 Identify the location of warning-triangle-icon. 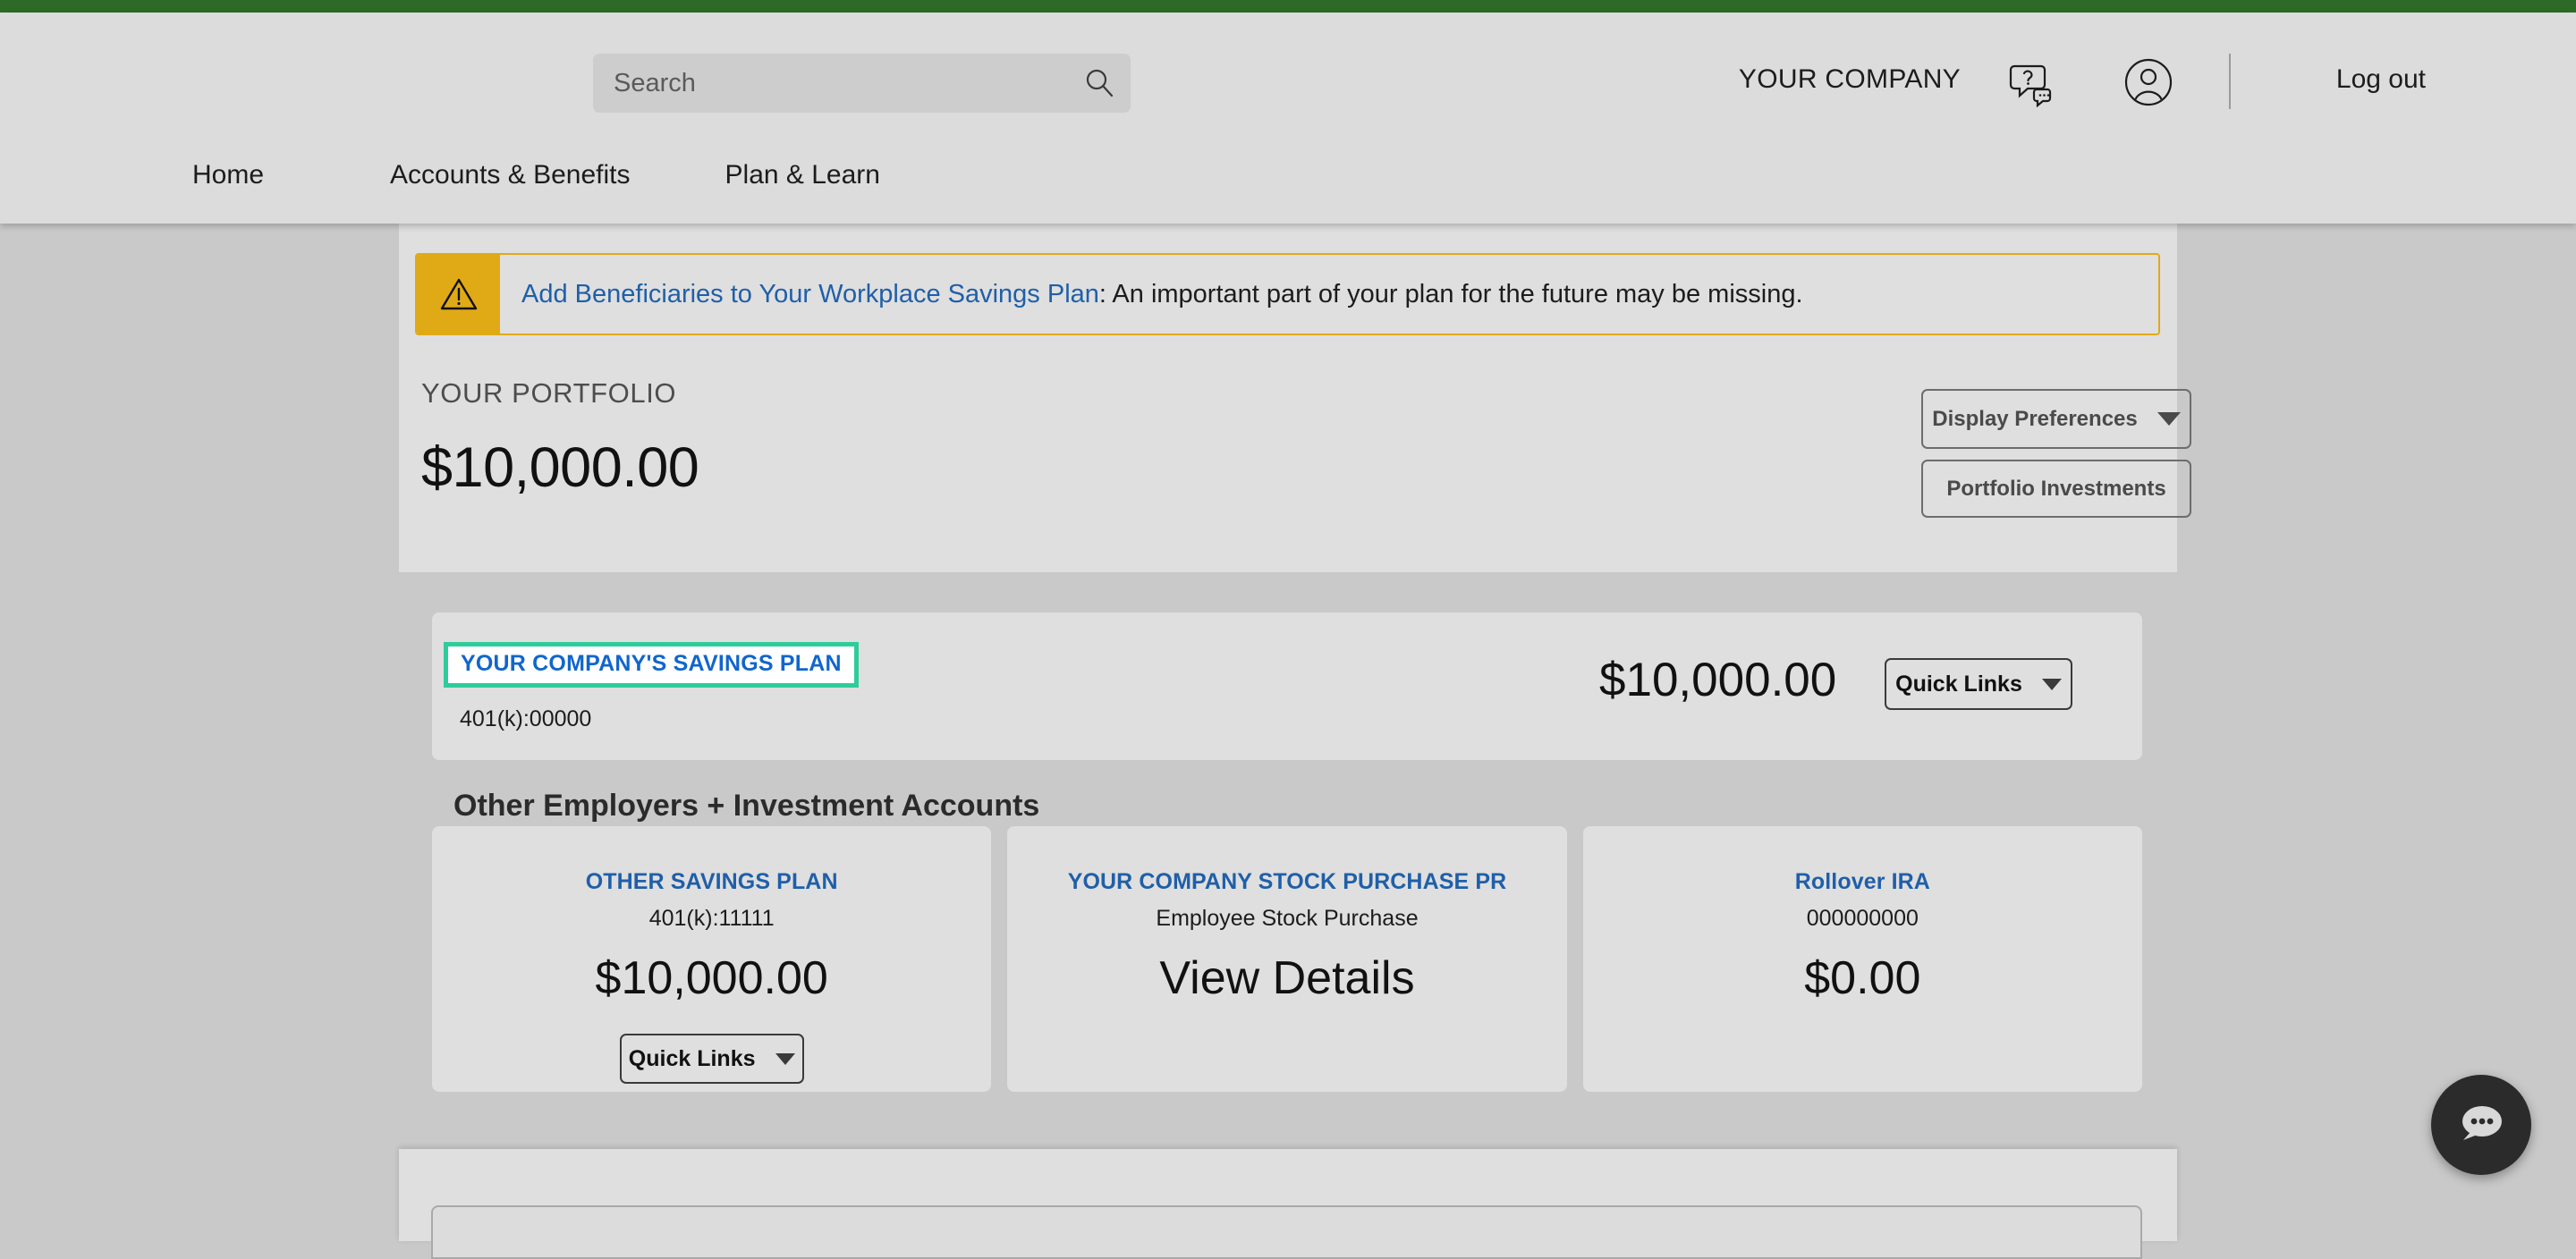
(458, 294).